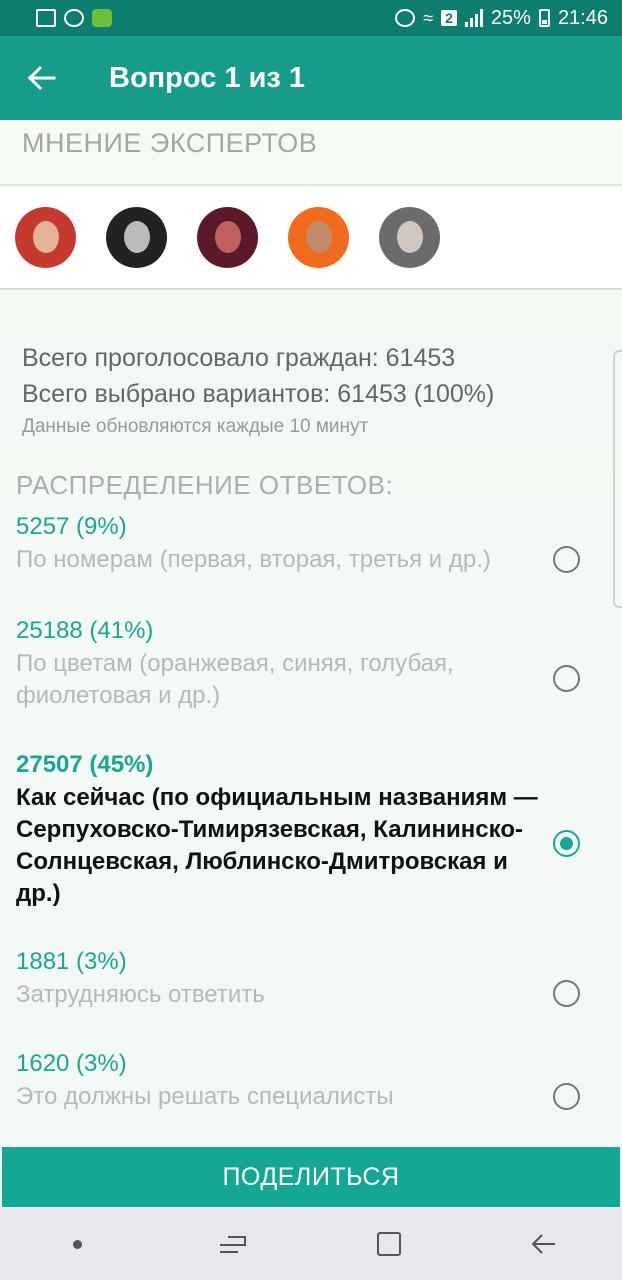 The image size is (622, 1280). I want to click on battery-percent: 25%, so click(510, 17).